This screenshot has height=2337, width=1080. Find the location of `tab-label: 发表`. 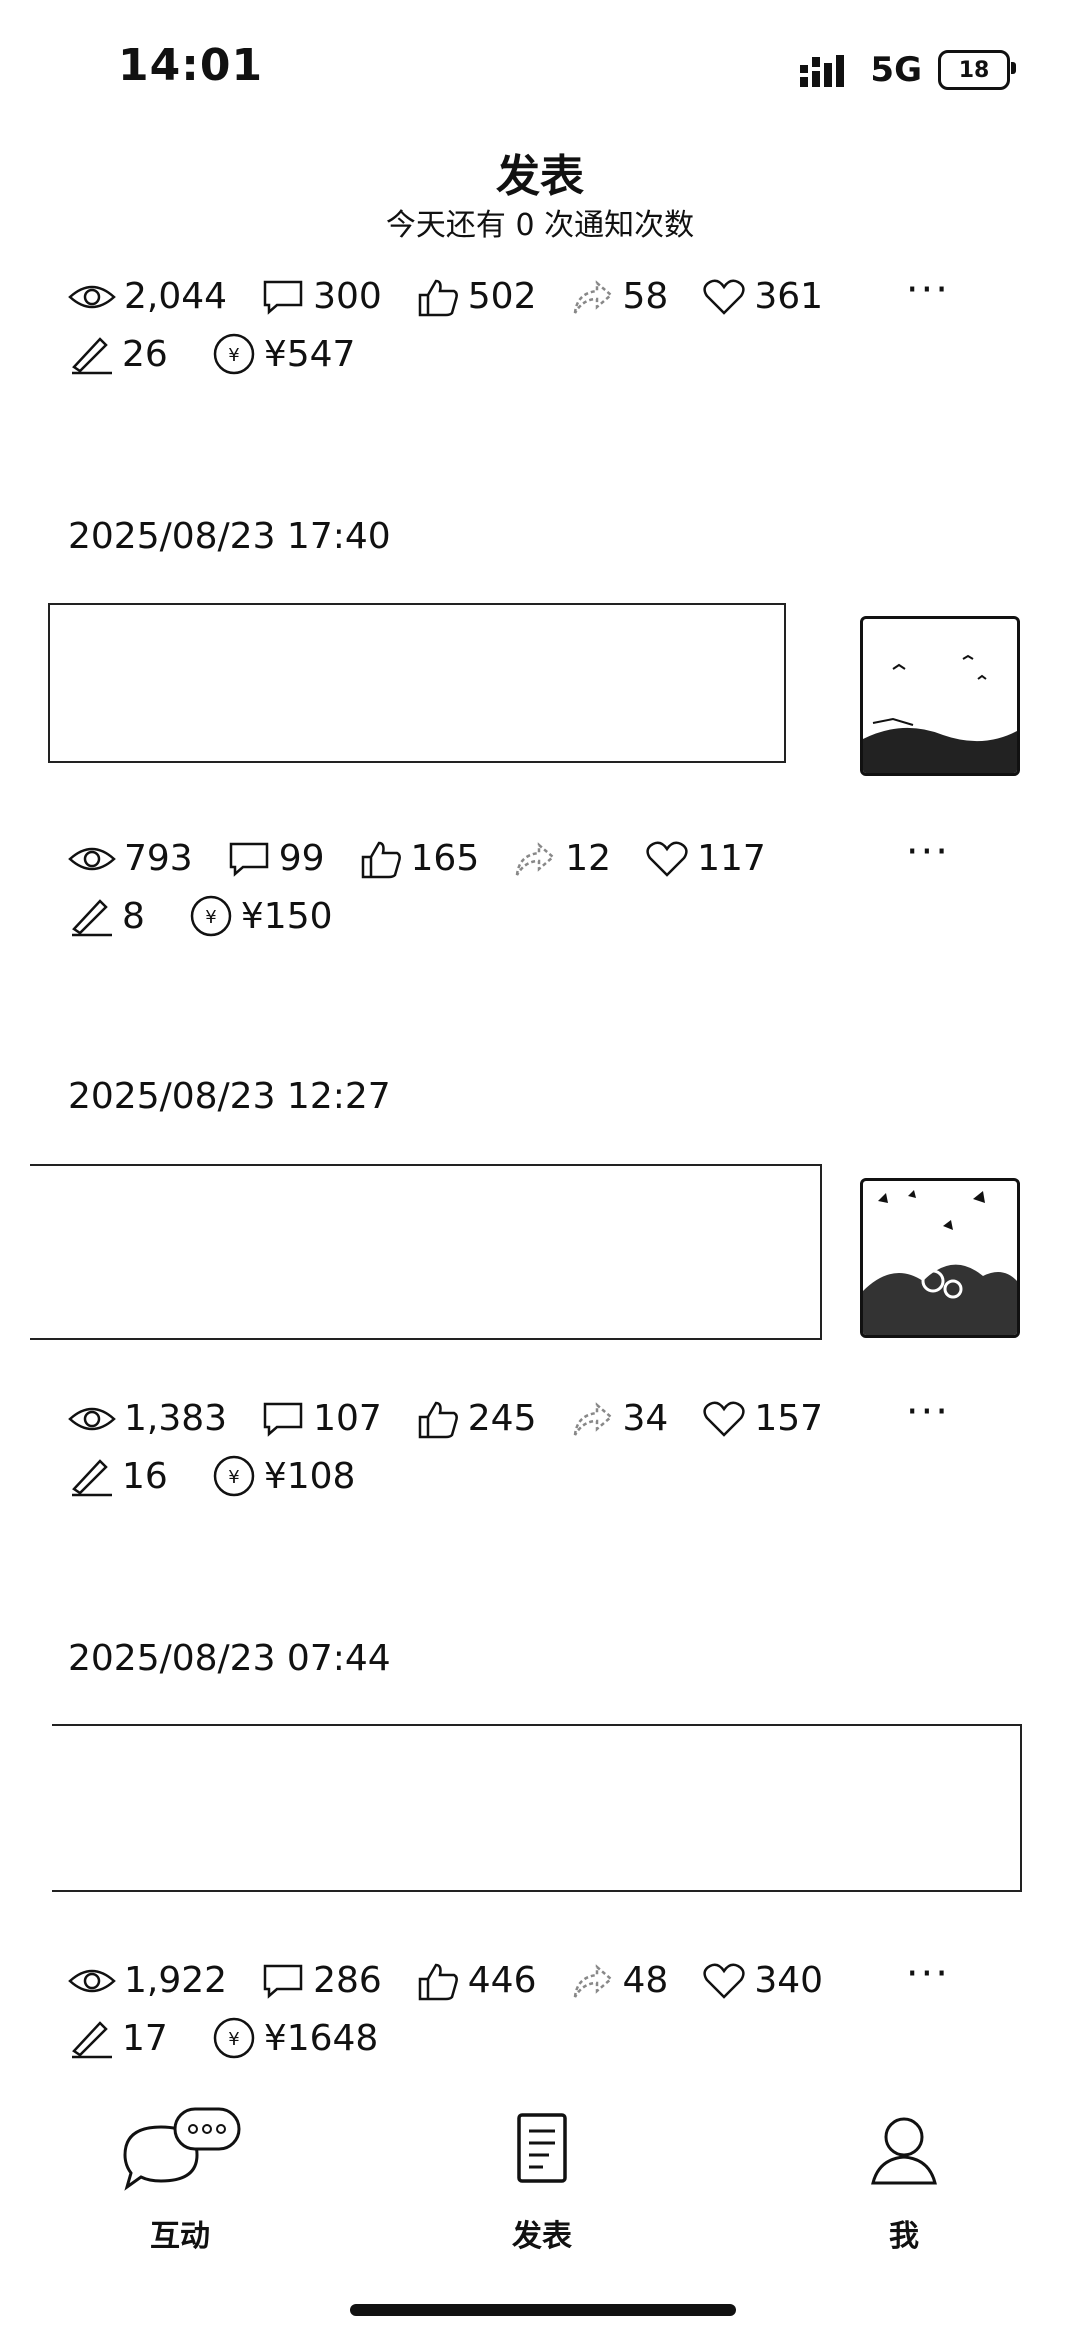

tab-label: 发表 is located at coordinates (542, 2236).